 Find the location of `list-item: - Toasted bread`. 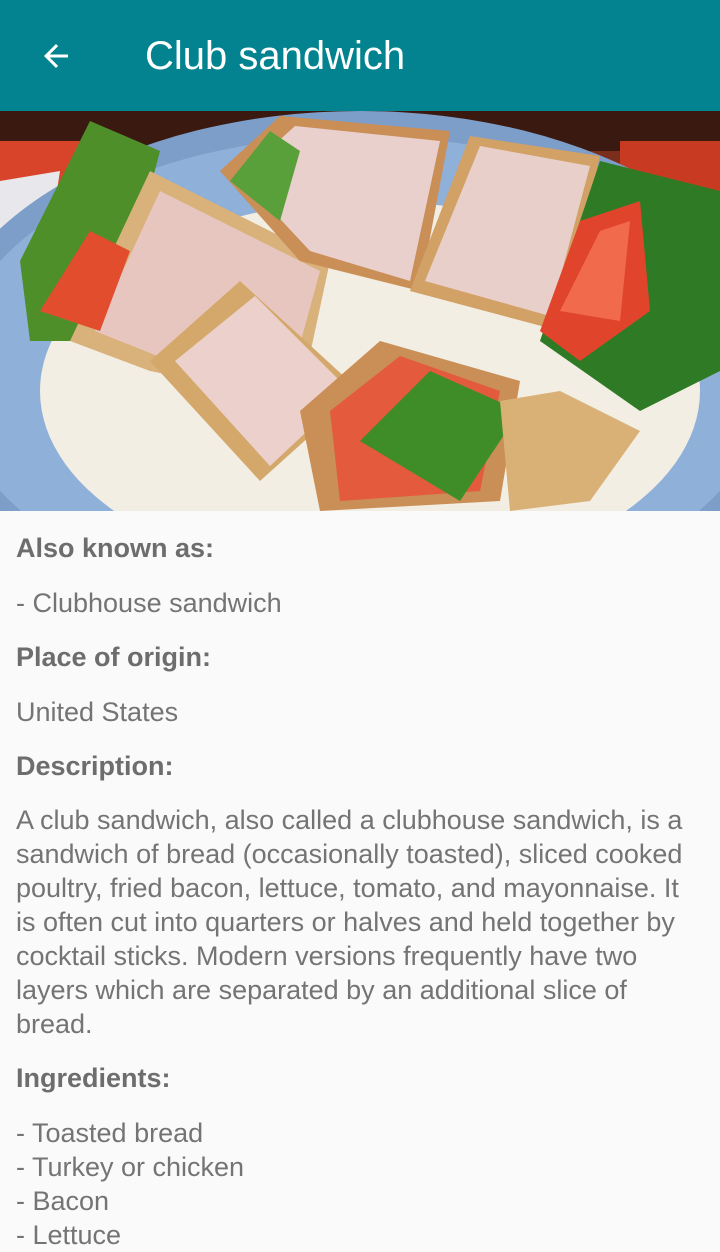

list-item: - Toasted bread is located at coordinates (110, 1133).